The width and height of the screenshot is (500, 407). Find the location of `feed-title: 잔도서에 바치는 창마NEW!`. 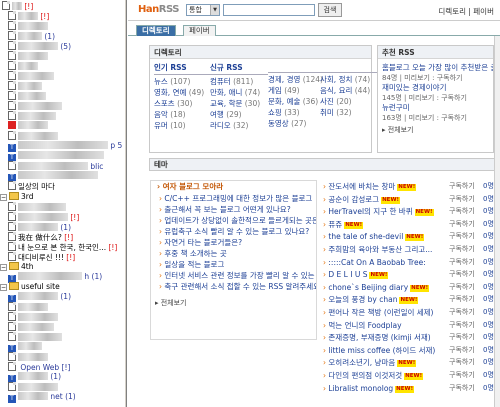

feed-title: 잔도서에 바치는 창마NEW! is located at coordinates (370, 187).